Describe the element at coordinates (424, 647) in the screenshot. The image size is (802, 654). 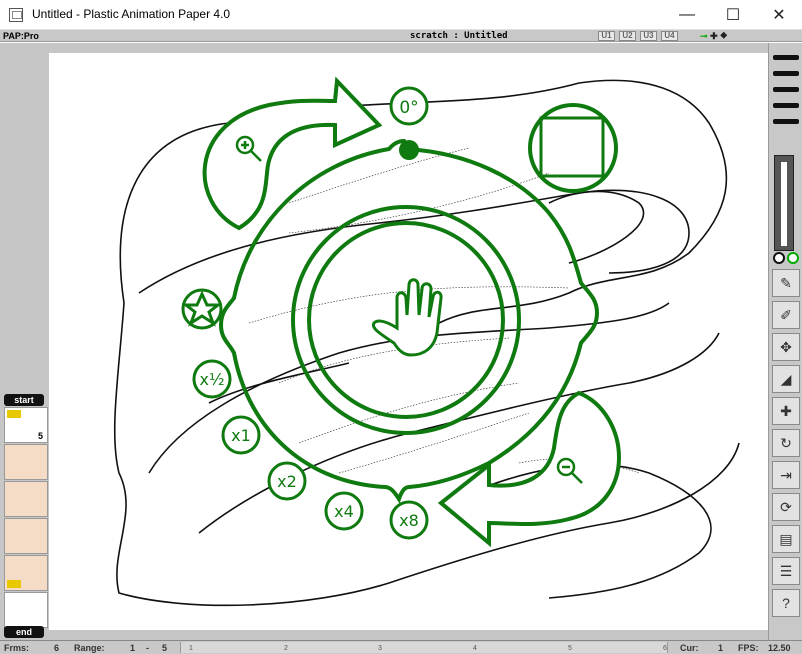
I see `timeline-scrubber: 1 2 3 4 5 6` at that location.